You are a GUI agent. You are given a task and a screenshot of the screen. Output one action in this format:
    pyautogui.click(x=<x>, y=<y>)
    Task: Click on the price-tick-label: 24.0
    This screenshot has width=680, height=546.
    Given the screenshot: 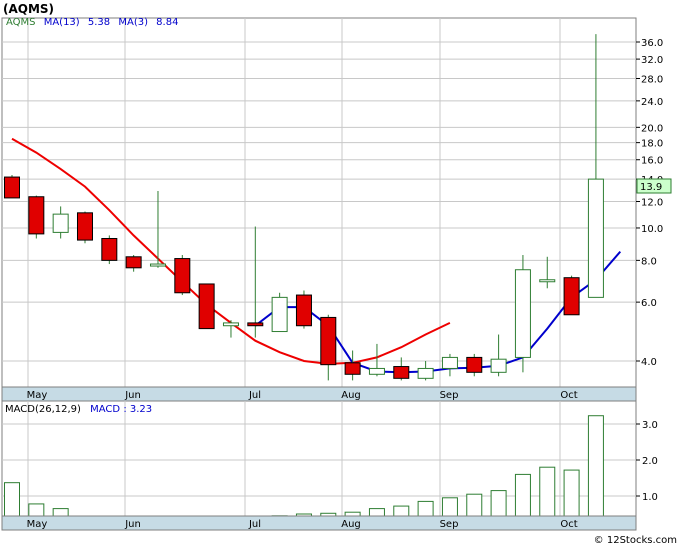 What is the action you would take?
    pyautogui.click(x=652, y=102)
    